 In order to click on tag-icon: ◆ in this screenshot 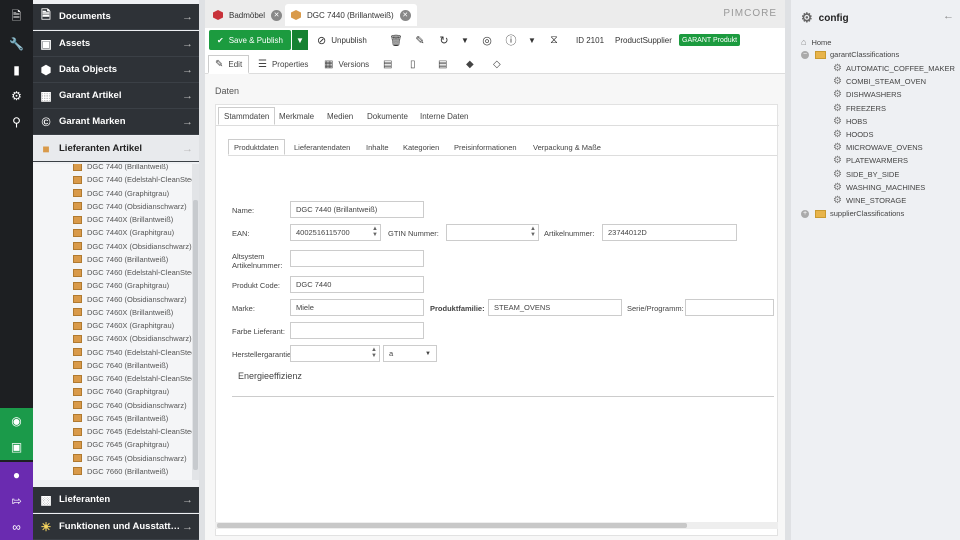, I will do `click(470, 64)`.